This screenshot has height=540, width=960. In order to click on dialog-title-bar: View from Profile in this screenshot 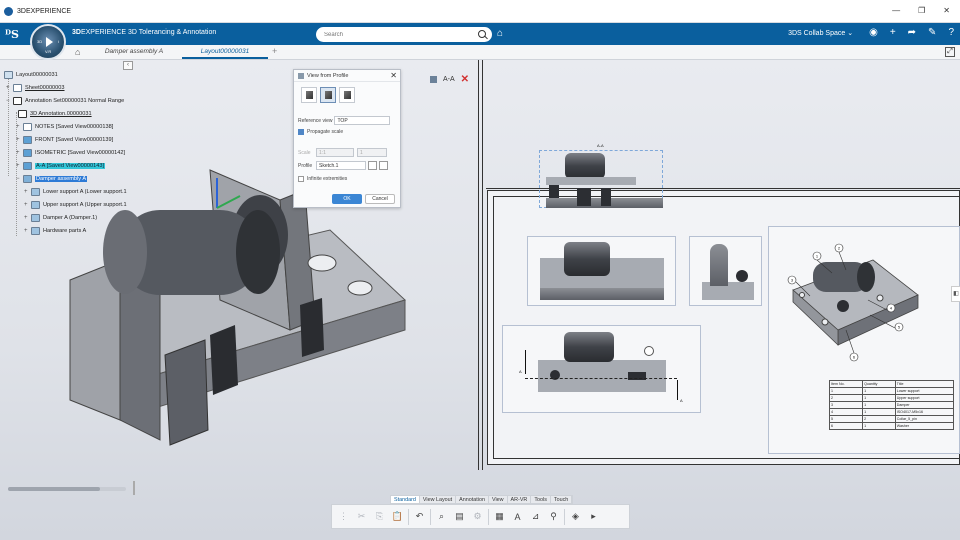, I will do `click(347, 76)`.